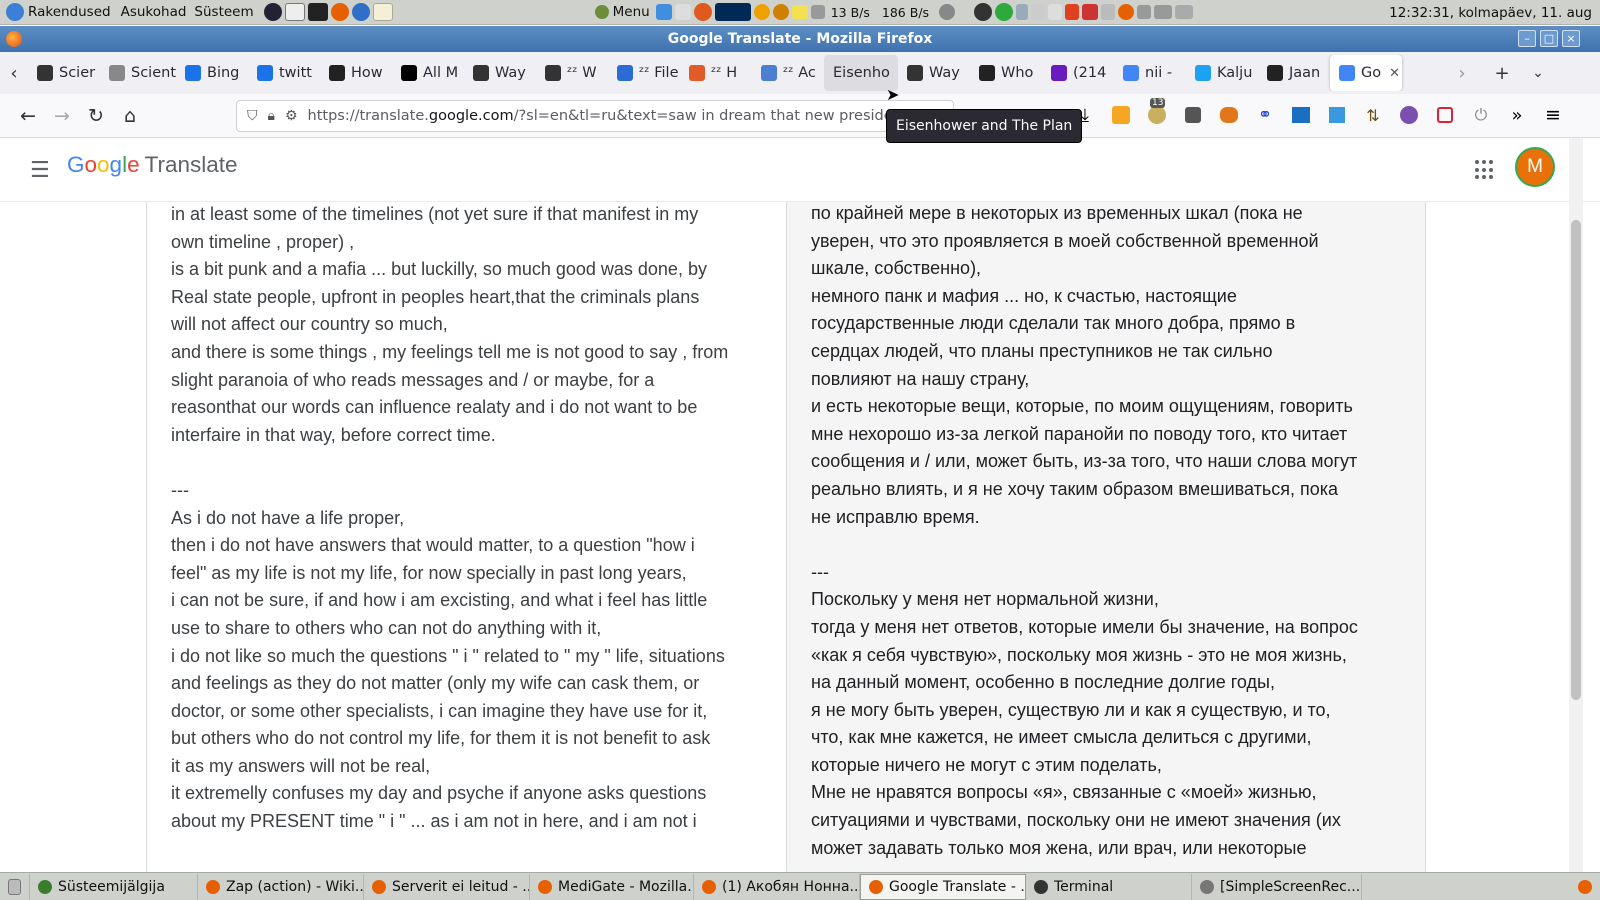  What do you see at coordinates (1055, 12) in the screenshot?
I see `package-icon` at bounding box center [1055, 12].